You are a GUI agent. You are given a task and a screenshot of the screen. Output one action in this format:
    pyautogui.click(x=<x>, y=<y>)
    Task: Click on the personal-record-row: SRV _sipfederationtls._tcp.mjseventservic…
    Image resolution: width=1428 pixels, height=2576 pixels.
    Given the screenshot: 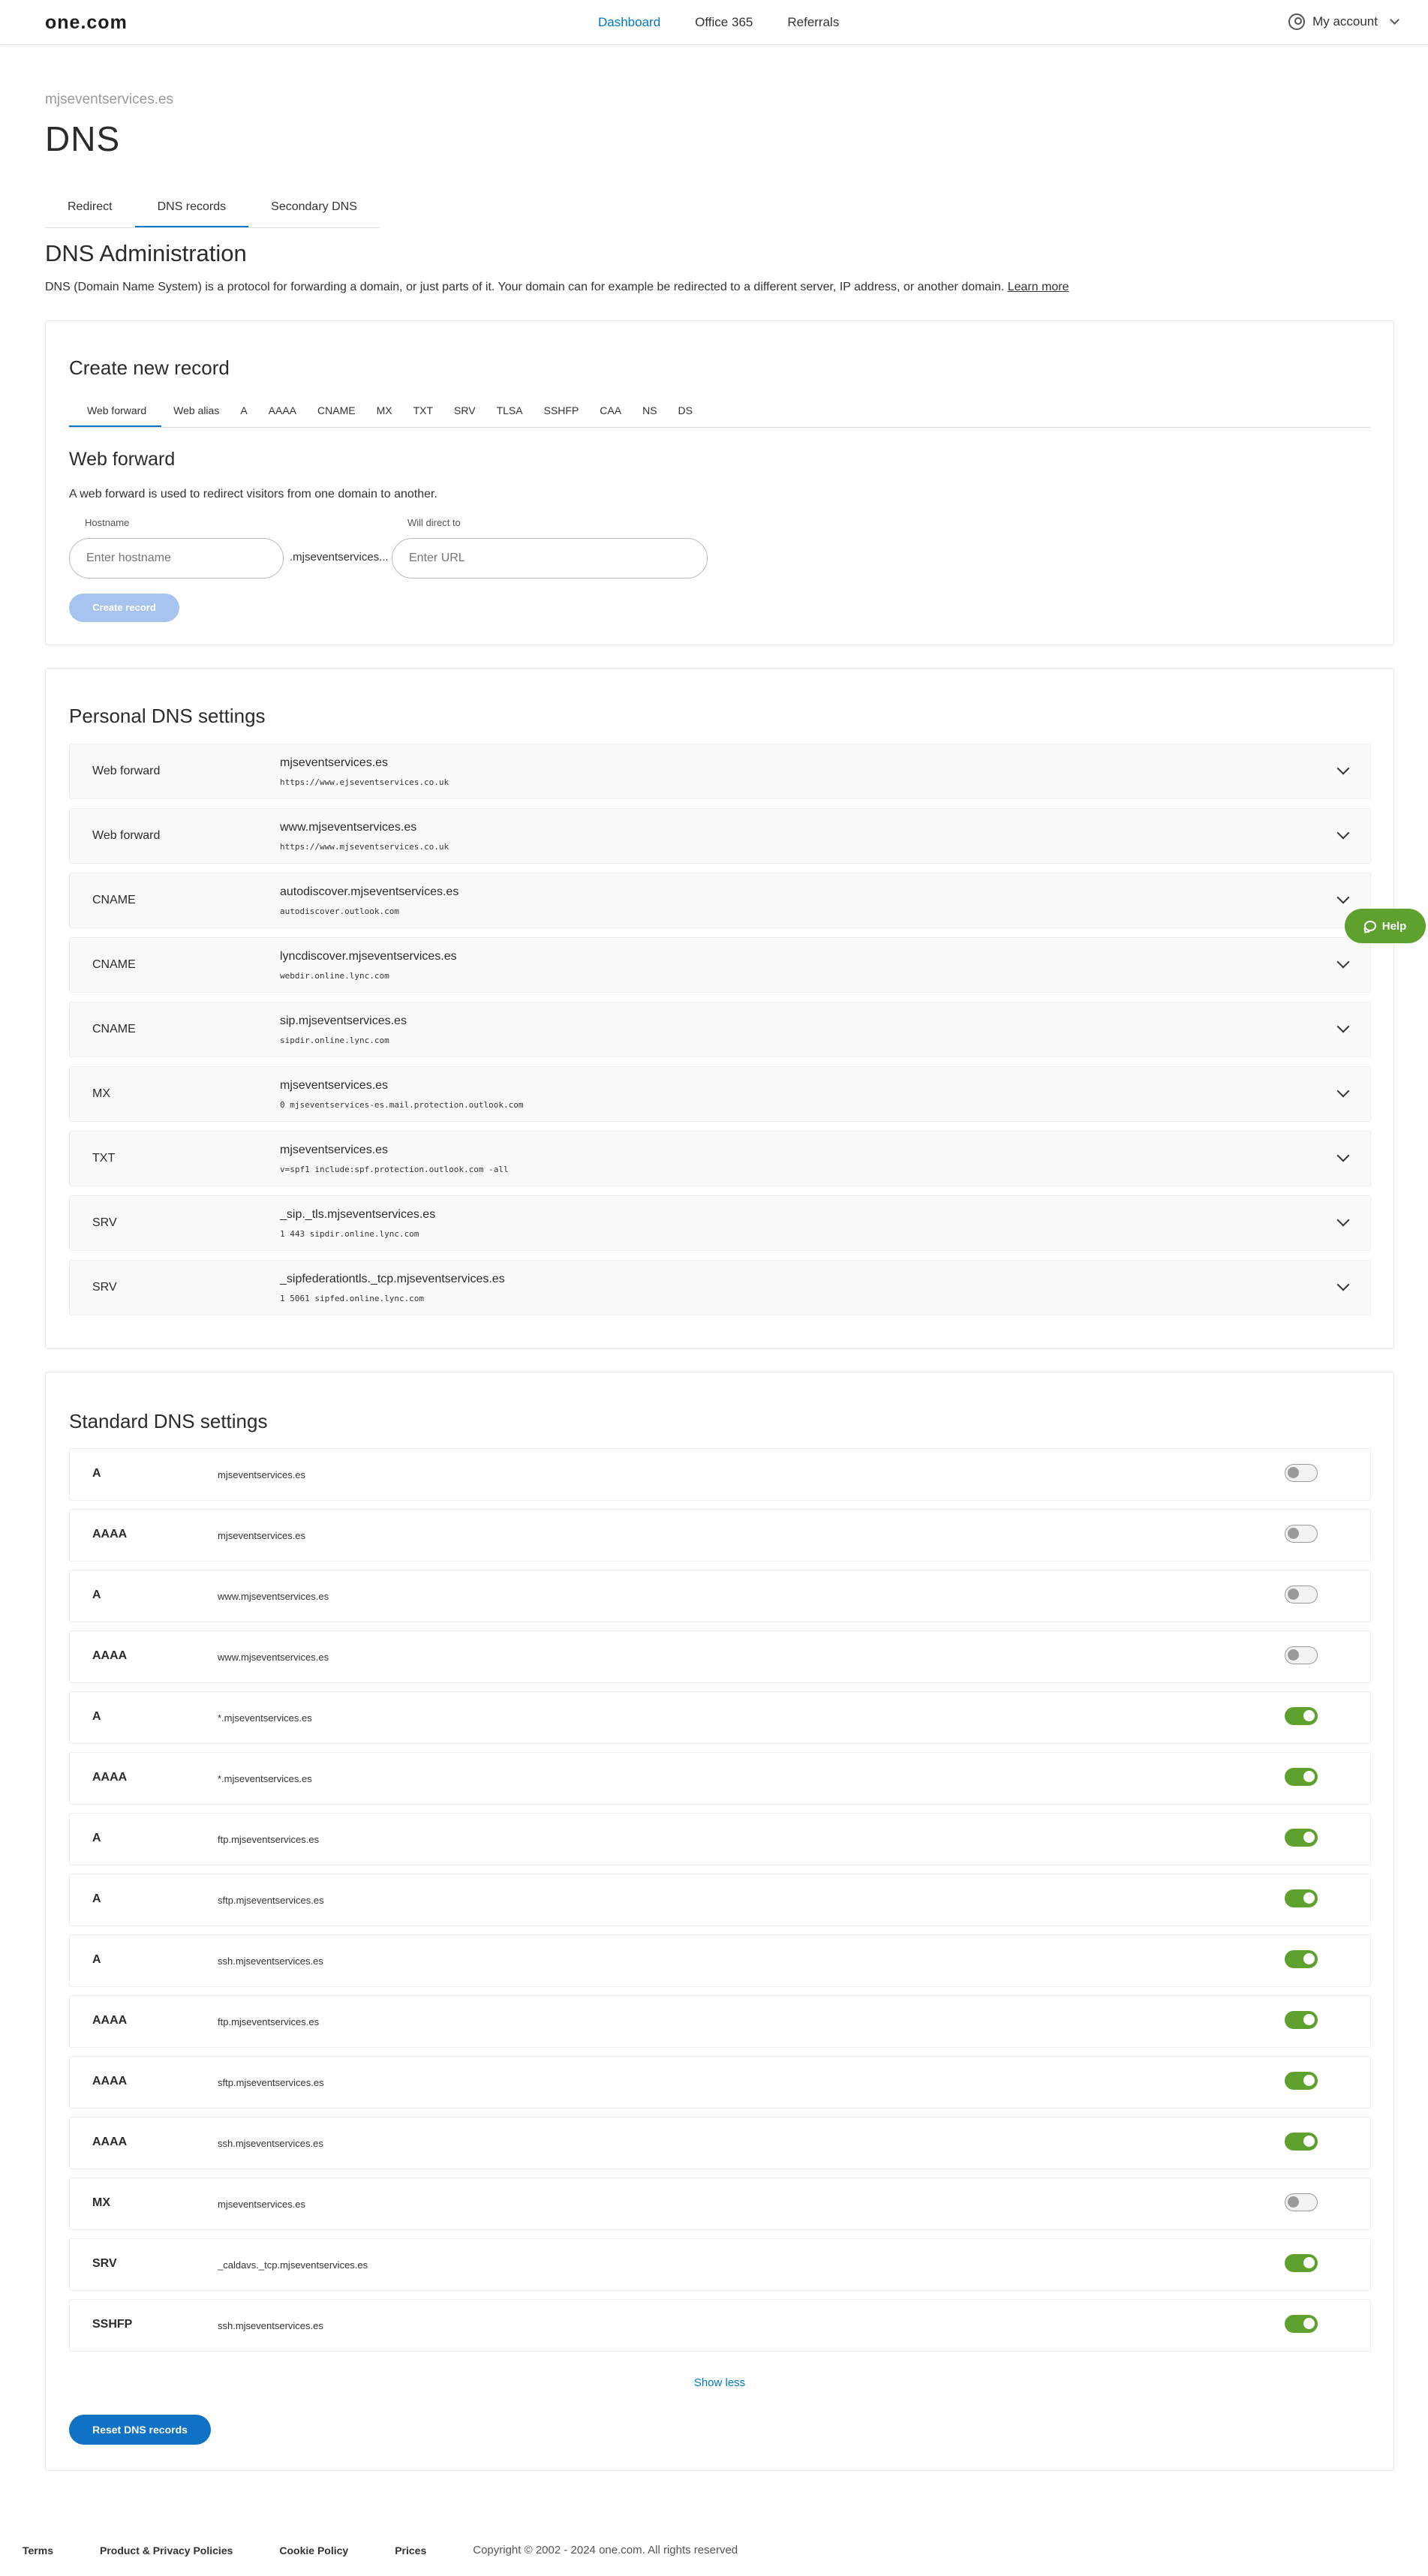 What is the action you would take?
    pyautogui.click(x=720, y=1287)
    